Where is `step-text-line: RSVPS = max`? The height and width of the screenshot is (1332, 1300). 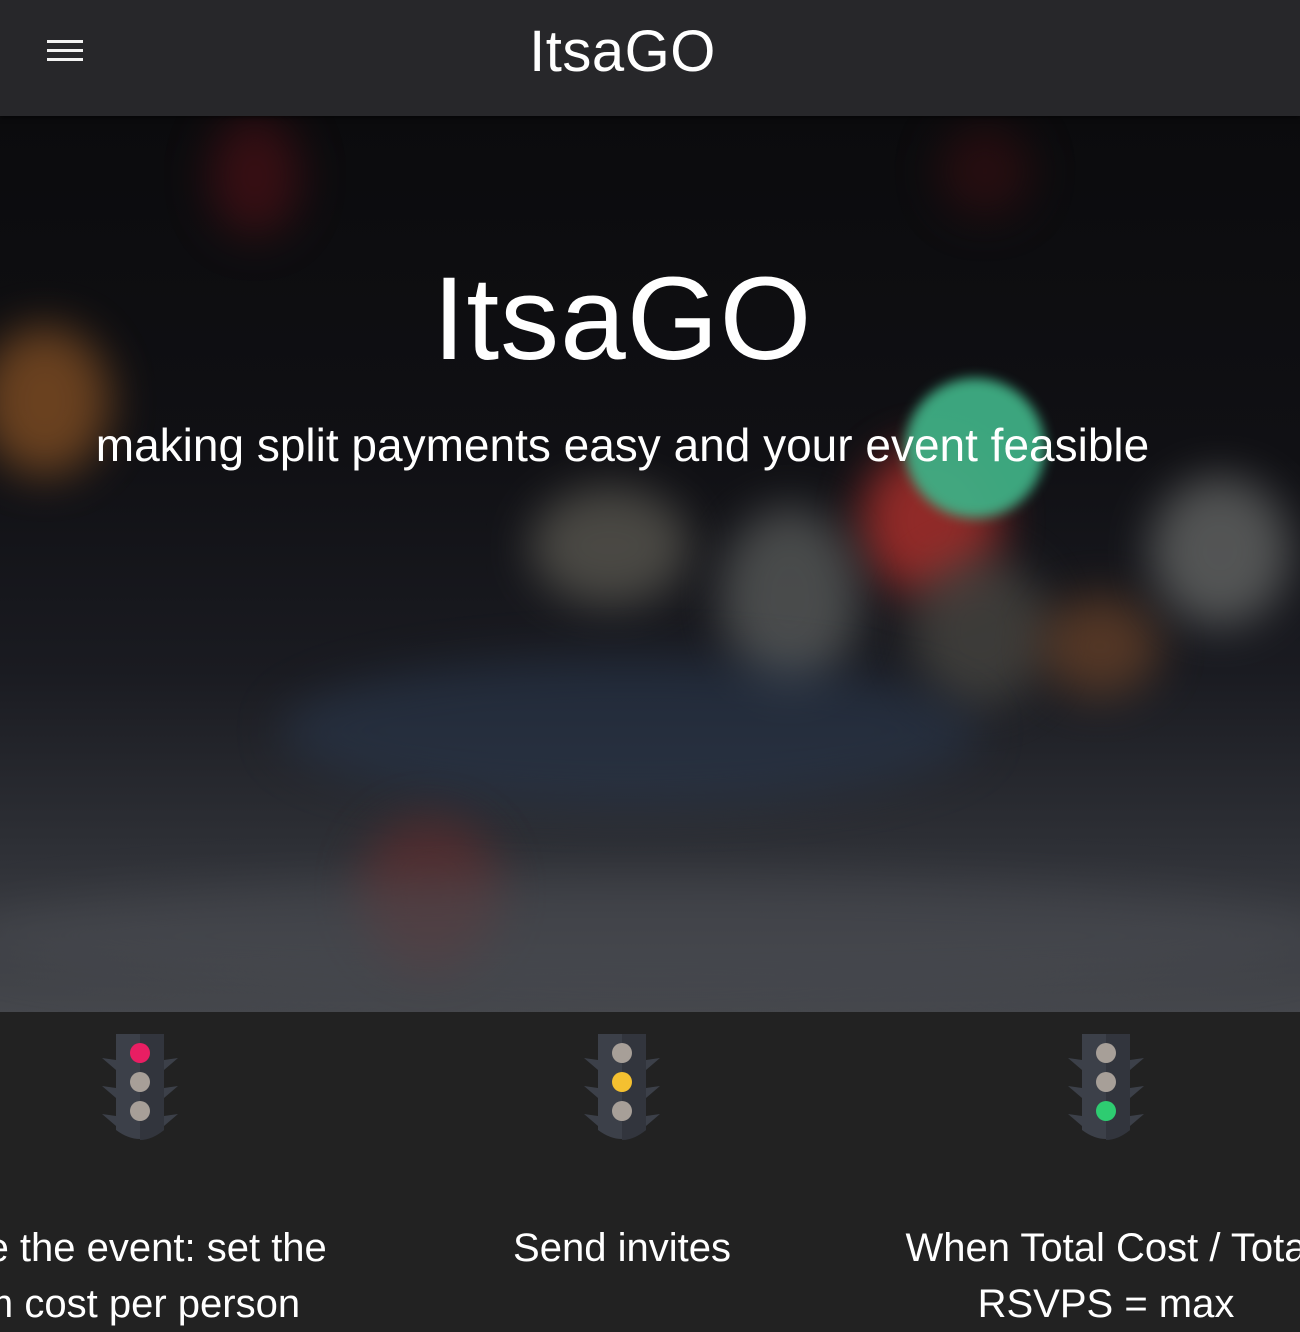
step-text-line: RSVPS = max is located at coordinates (1106, 1304).